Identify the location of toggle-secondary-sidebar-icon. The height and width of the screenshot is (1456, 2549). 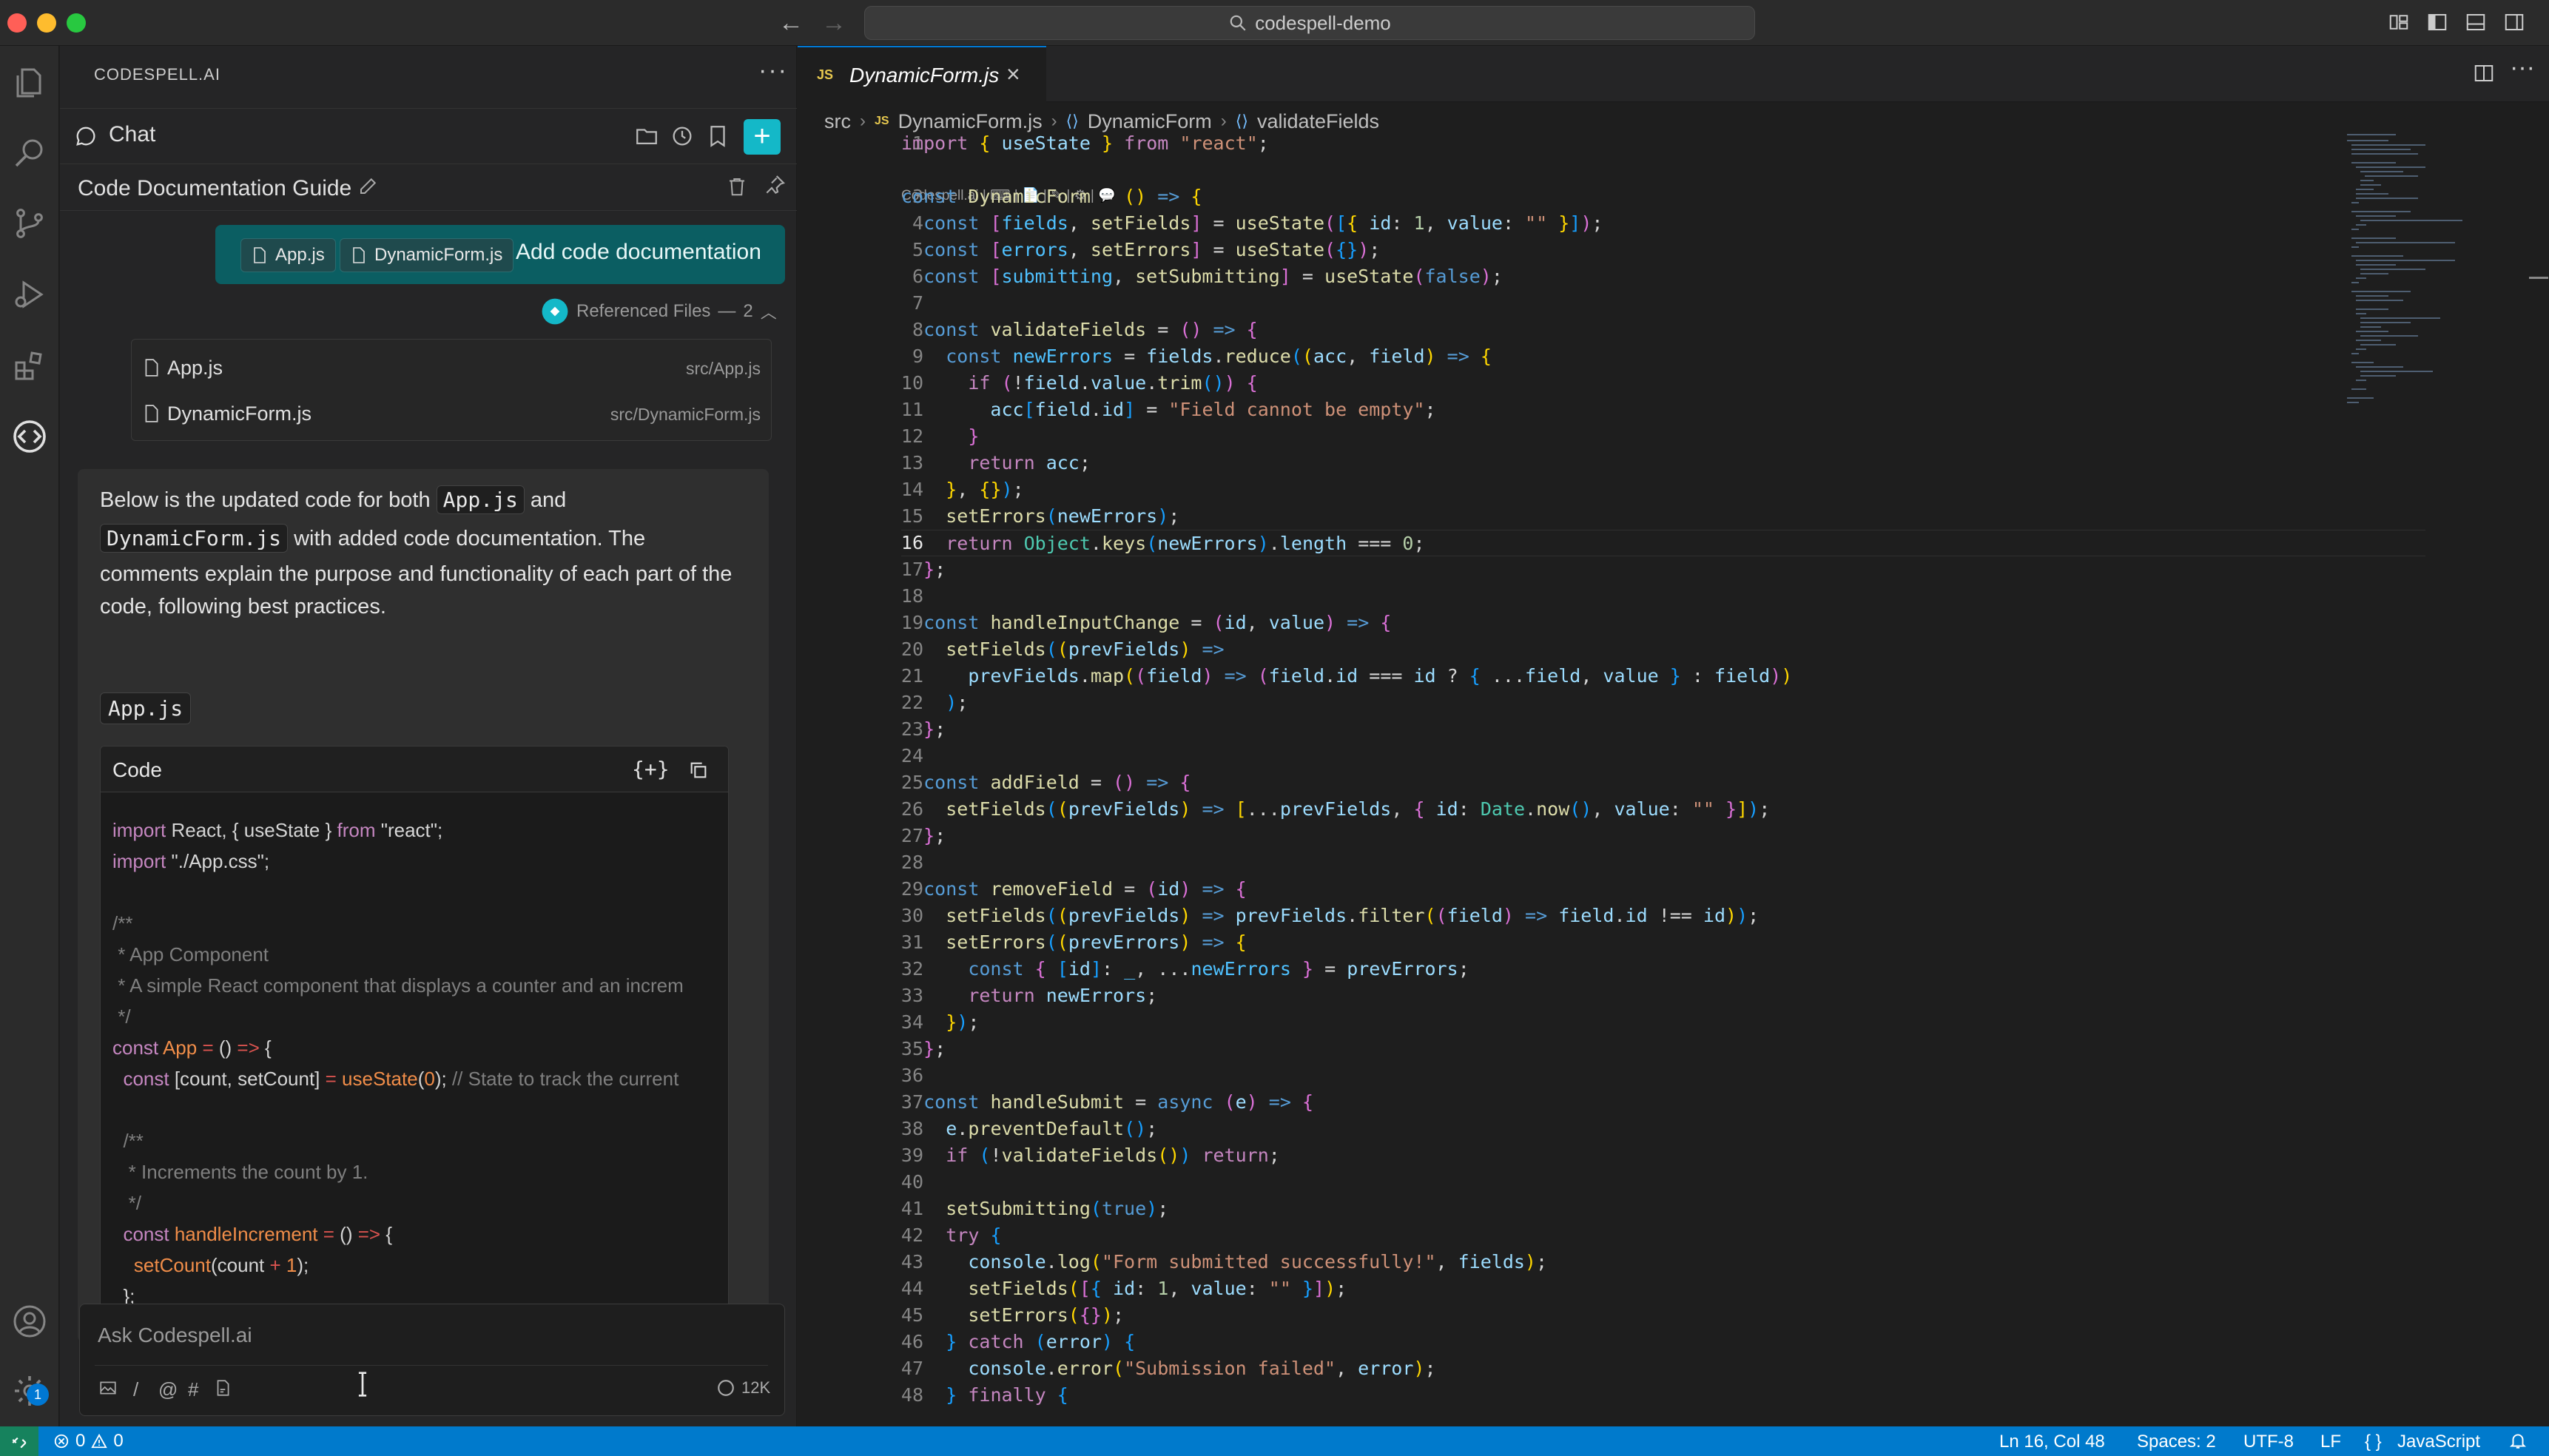
(2514, 22).